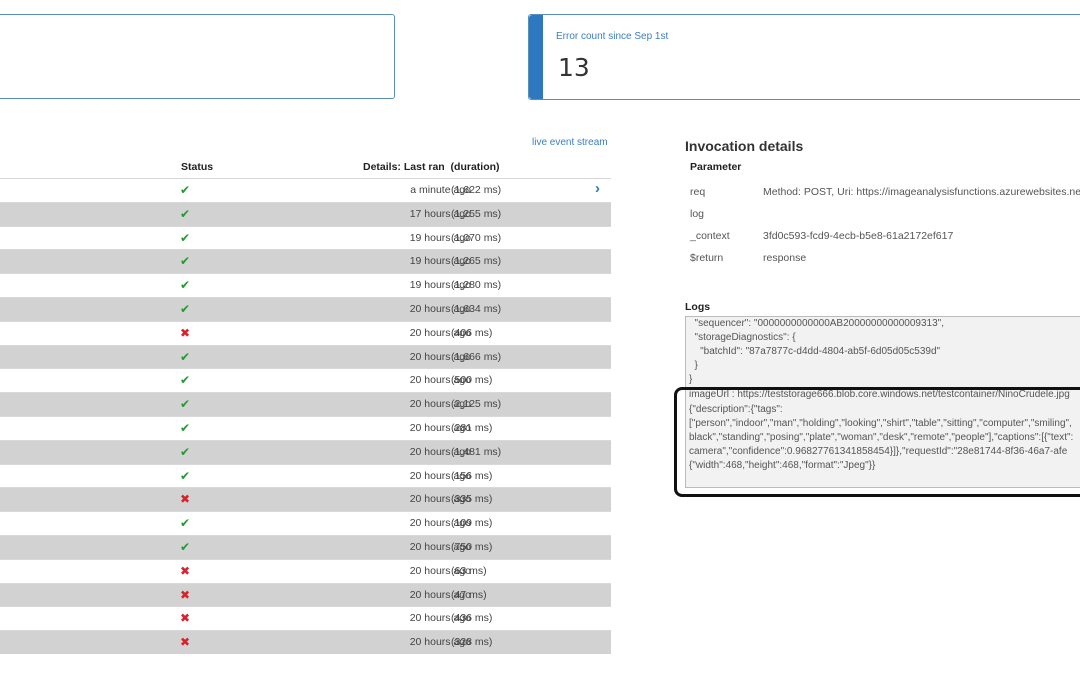 Image resolution: width=1080 pixels, height=675 pixels. I want to click on duration-value: (281 ms), so click(472, 427).